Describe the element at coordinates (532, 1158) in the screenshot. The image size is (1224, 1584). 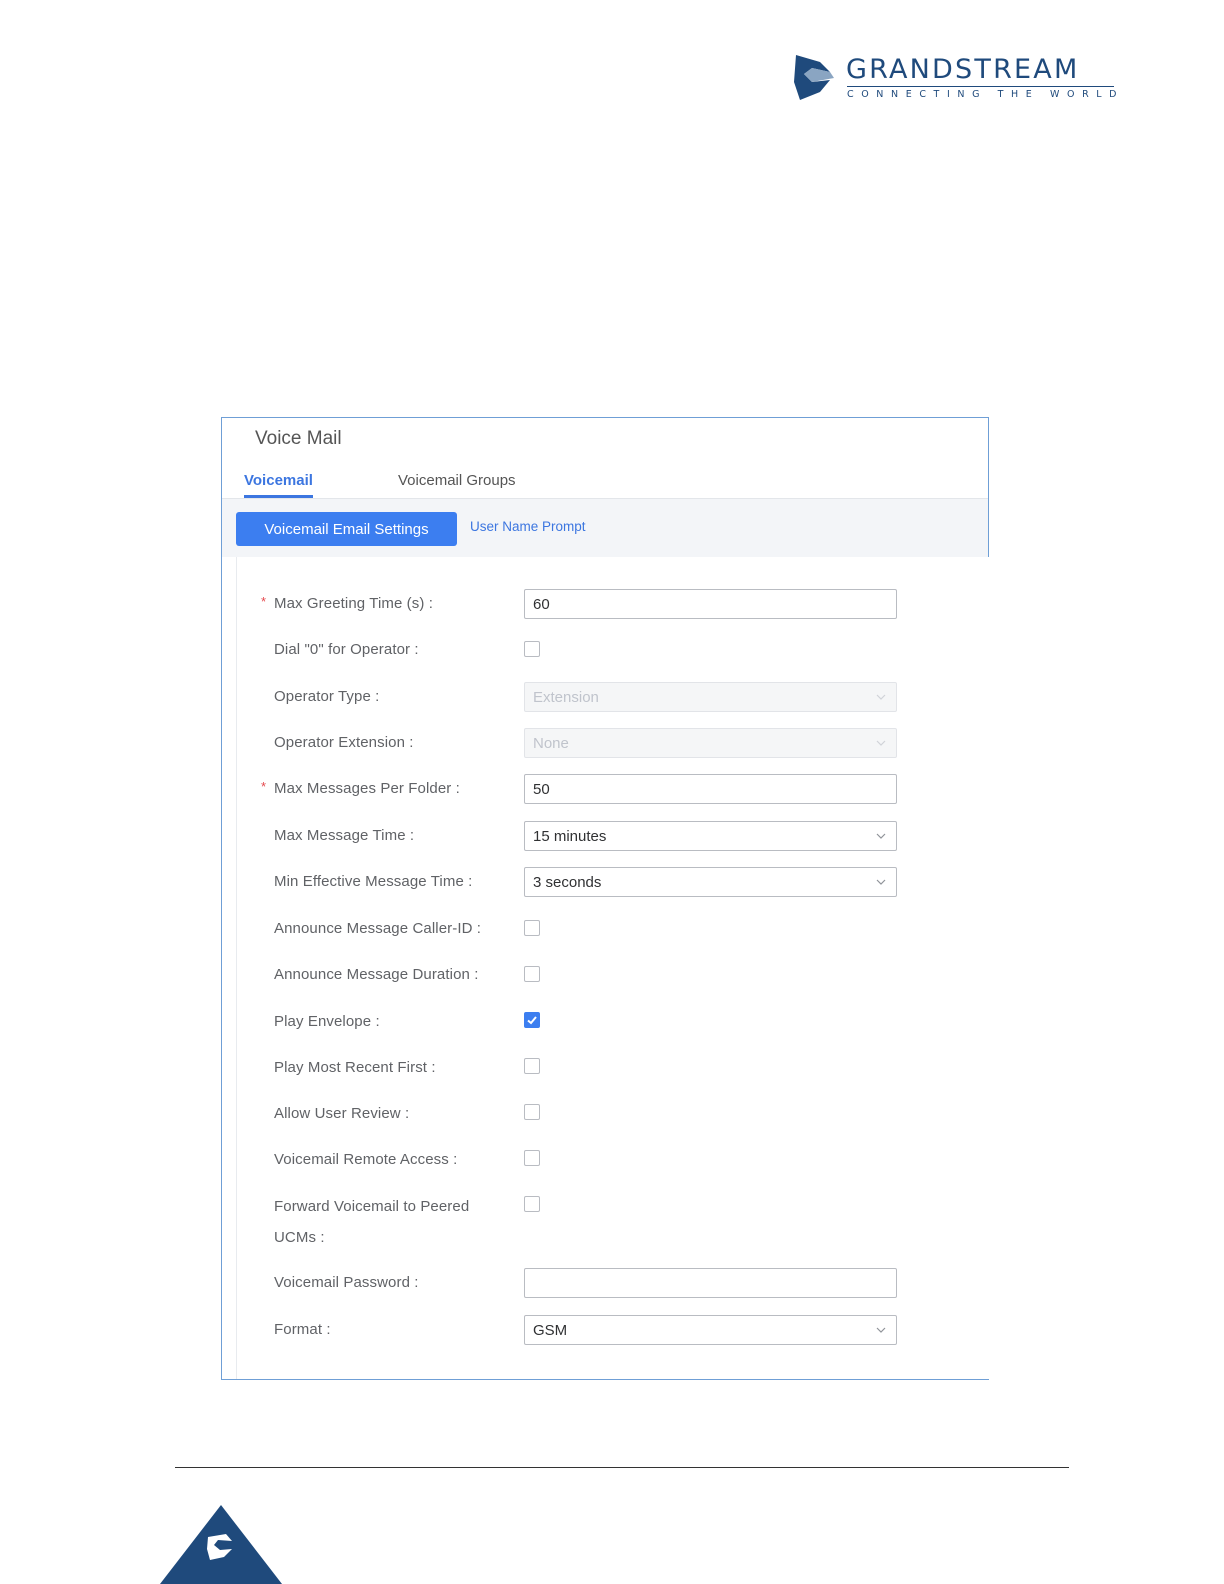
I see `voicemail-remote-access-checkbox` at that location.